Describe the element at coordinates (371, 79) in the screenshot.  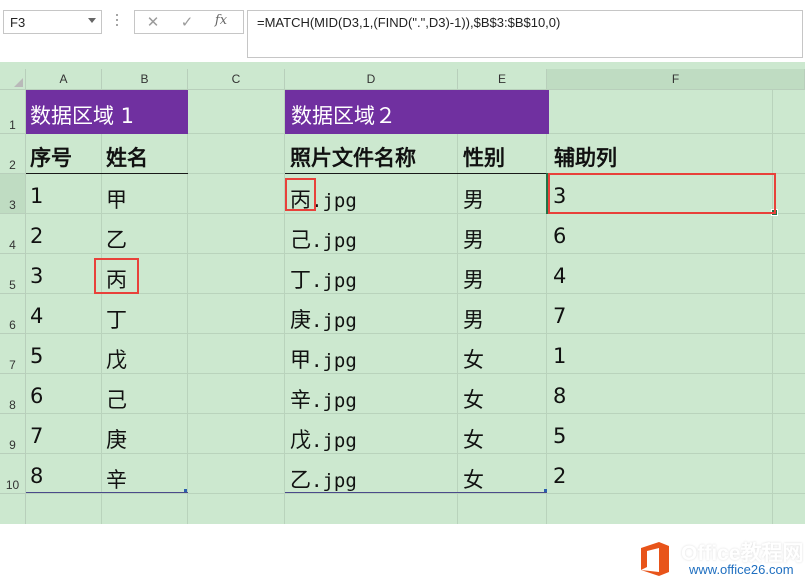
I see `column-header-d: D` at that location.